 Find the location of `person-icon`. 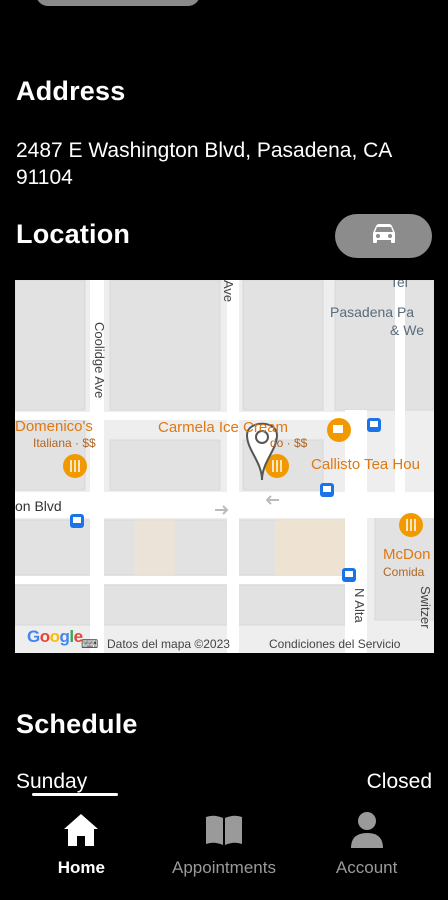

person-icon is located at coordinates (367, 830).